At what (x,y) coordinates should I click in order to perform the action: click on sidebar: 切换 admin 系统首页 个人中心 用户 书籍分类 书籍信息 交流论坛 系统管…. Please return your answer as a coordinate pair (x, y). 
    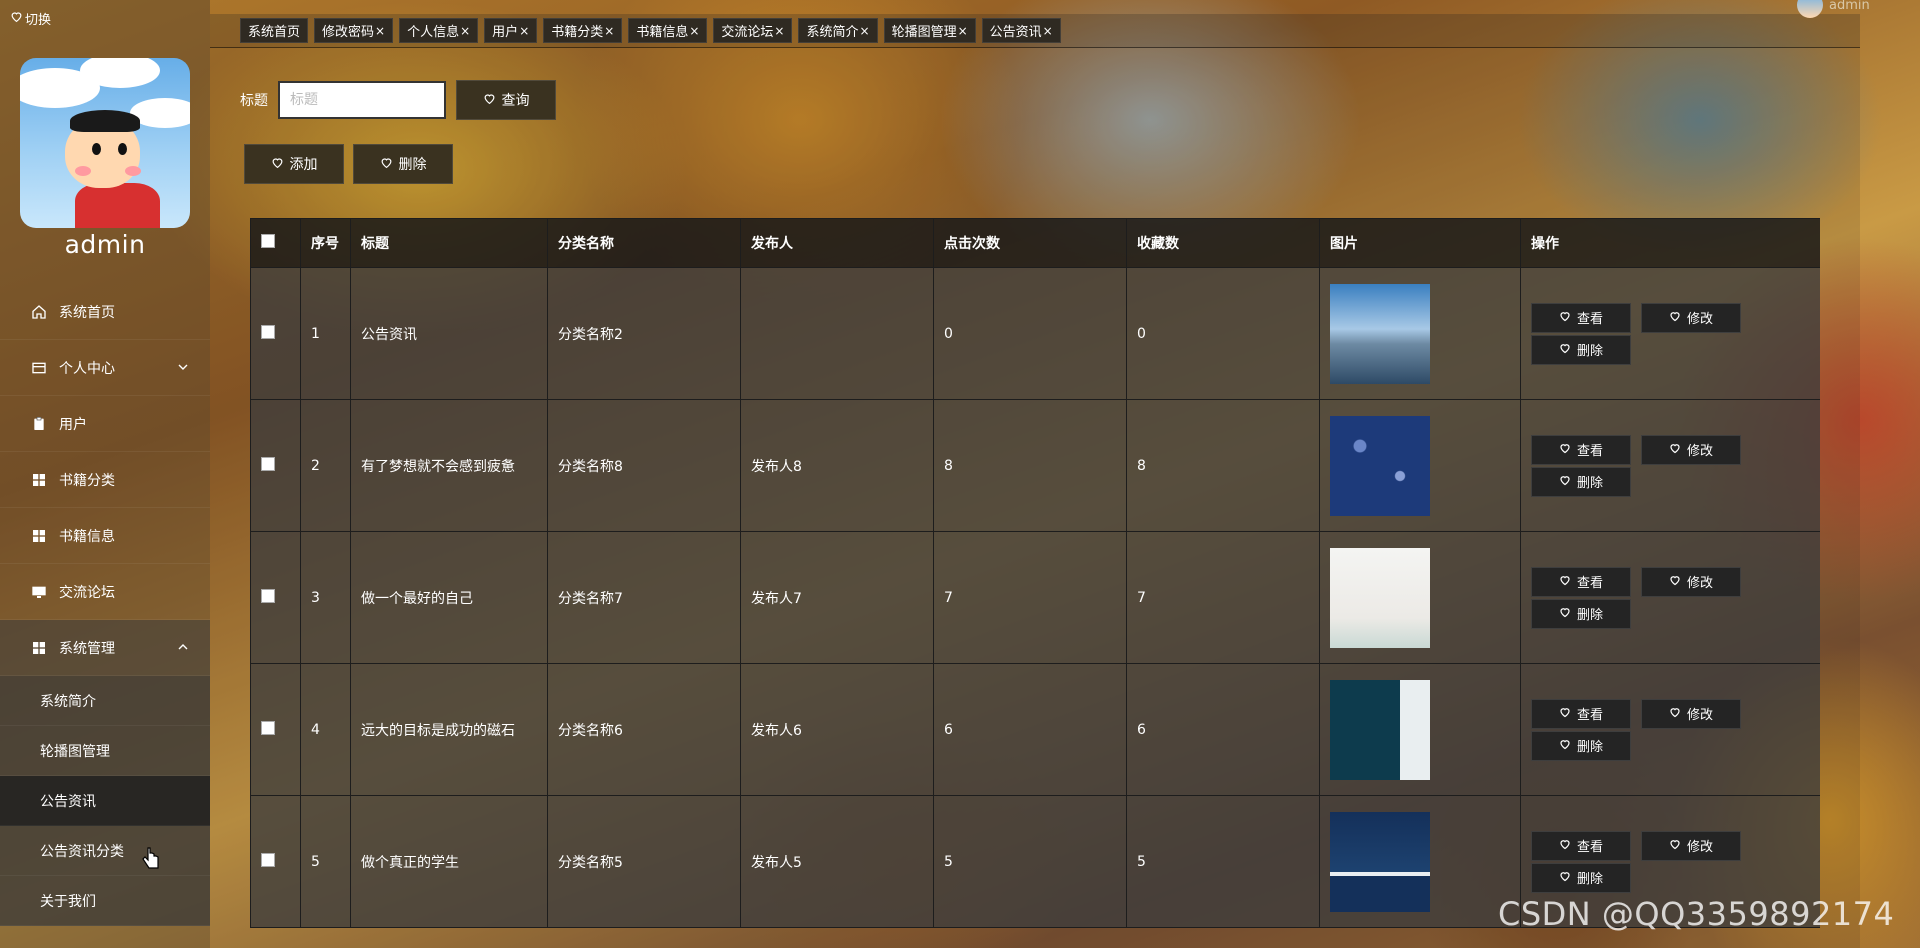
    Looking at the image, I should click on (105, 474).